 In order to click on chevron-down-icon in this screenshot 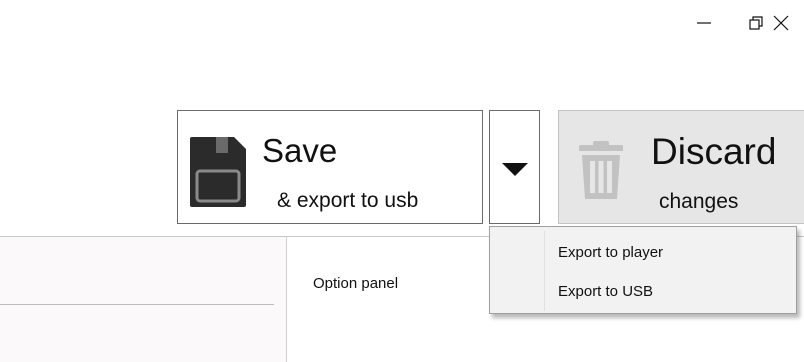, I will do `click(515, 169)`.